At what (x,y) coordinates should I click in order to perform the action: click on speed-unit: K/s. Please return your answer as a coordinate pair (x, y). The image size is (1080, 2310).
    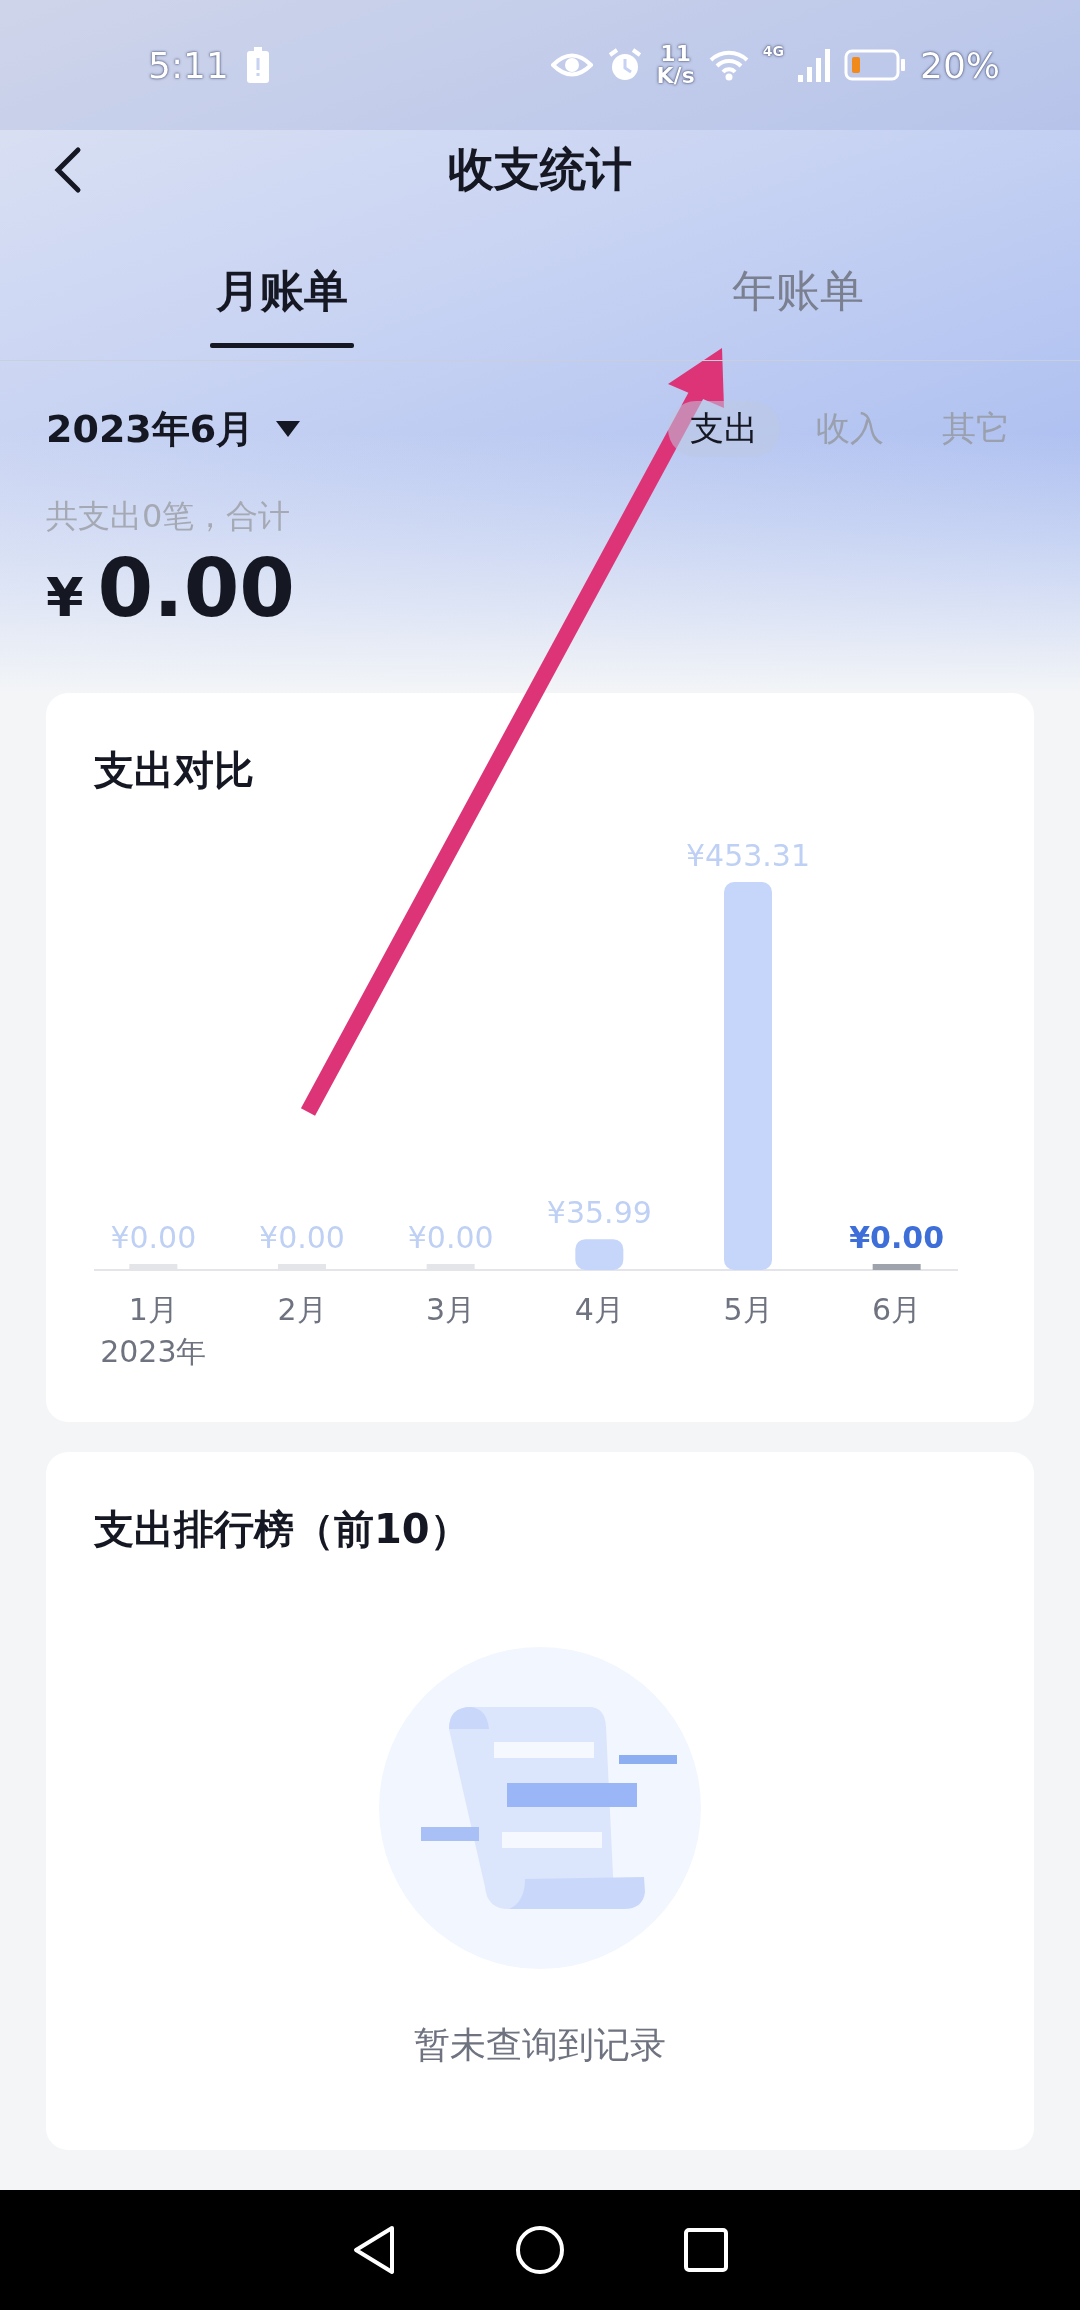
    Looking at the image, I should click on (675, 76).